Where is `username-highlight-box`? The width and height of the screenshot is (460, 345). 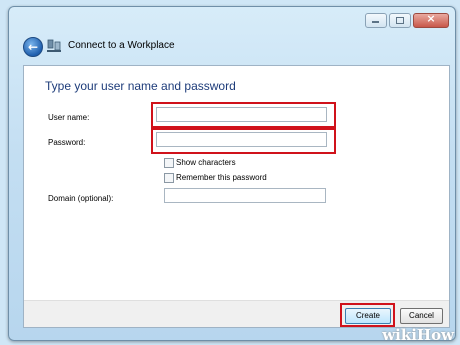 username-highlight-box is located at coordinates (243, 115).